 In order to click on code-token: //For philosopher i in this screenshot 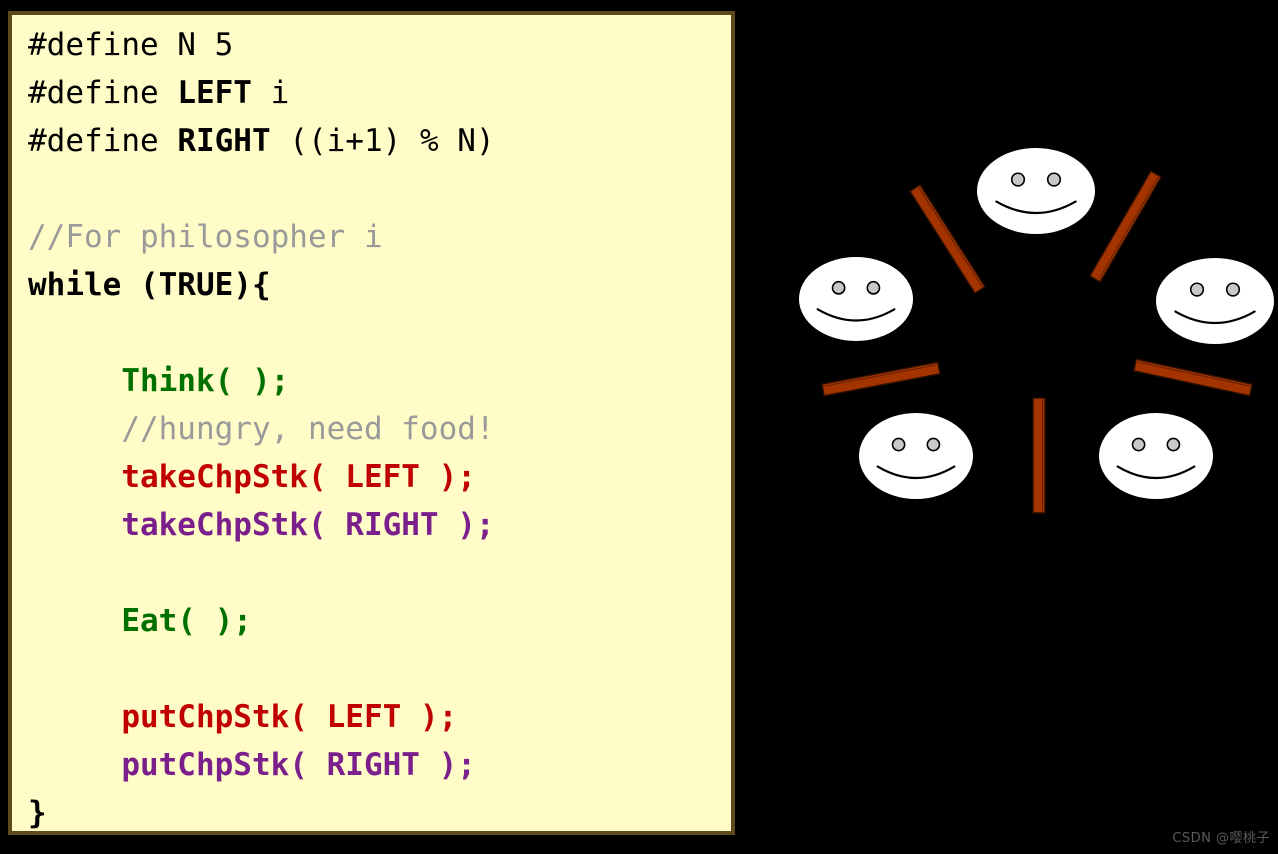, I will do `click(205, 237)`.